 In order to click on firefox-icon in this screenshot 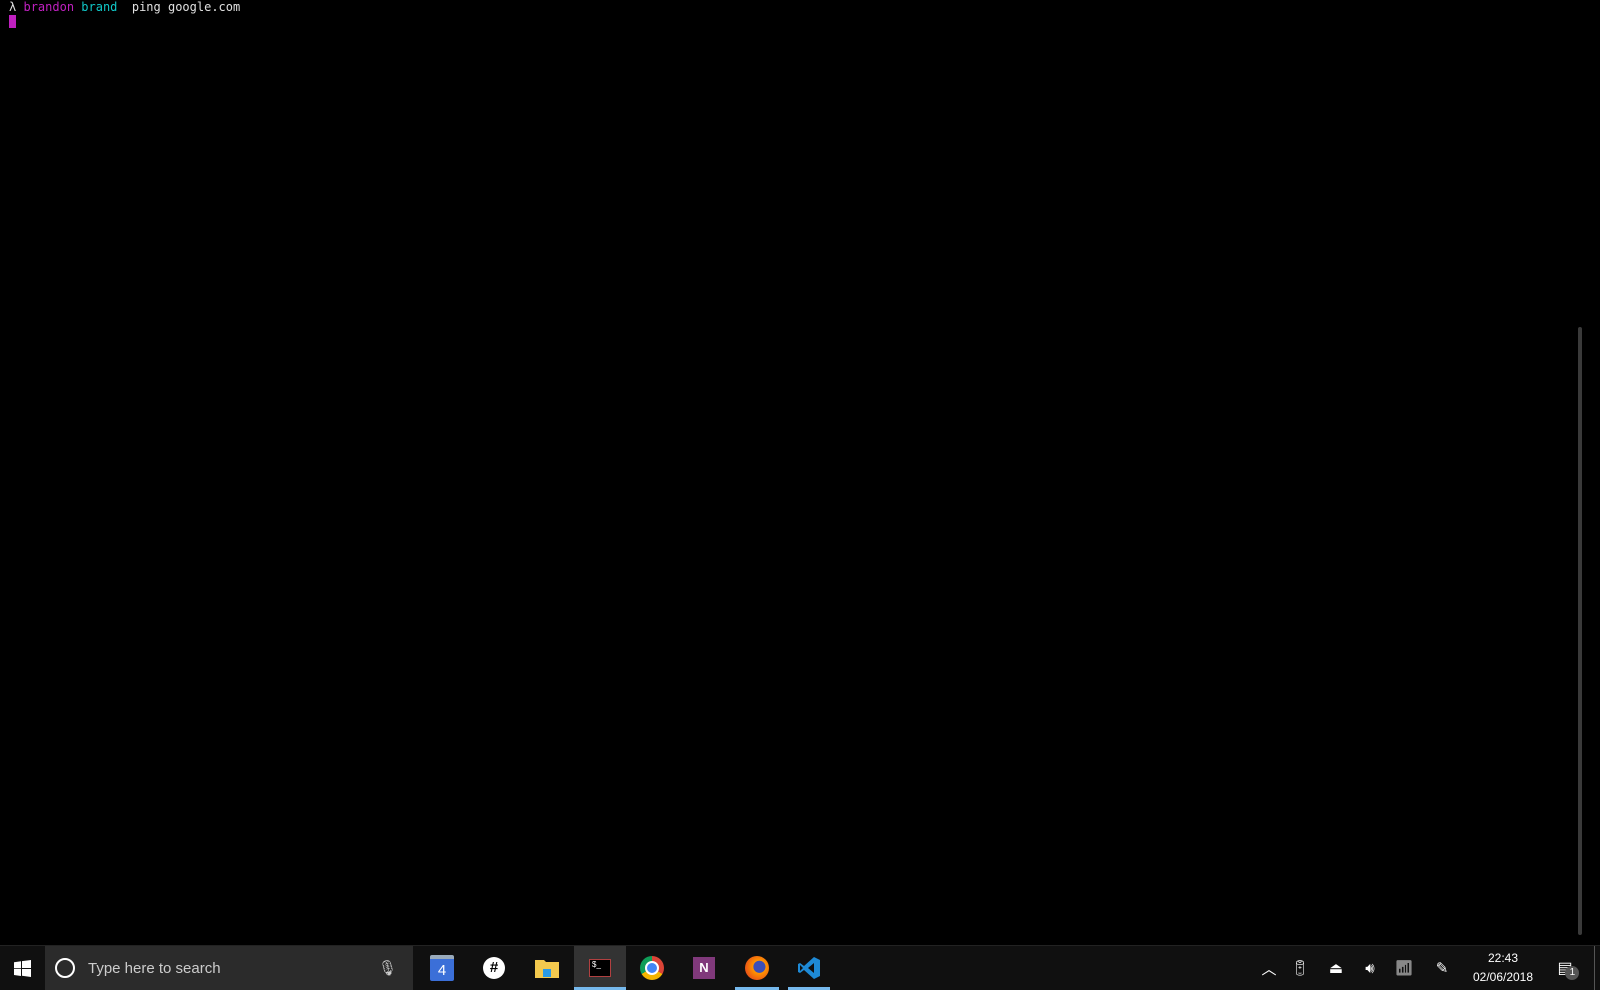, I will do `click(757, 968)`.